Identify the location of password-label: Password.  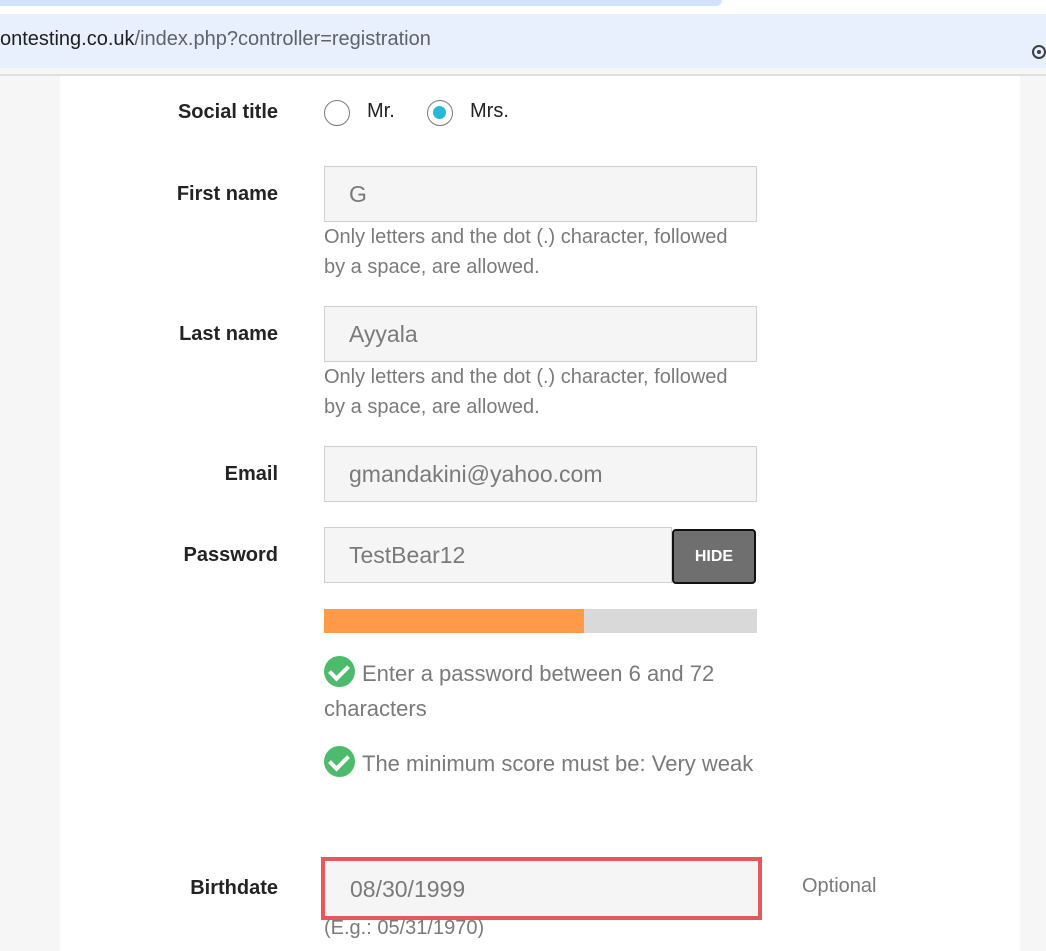
(230, 555).